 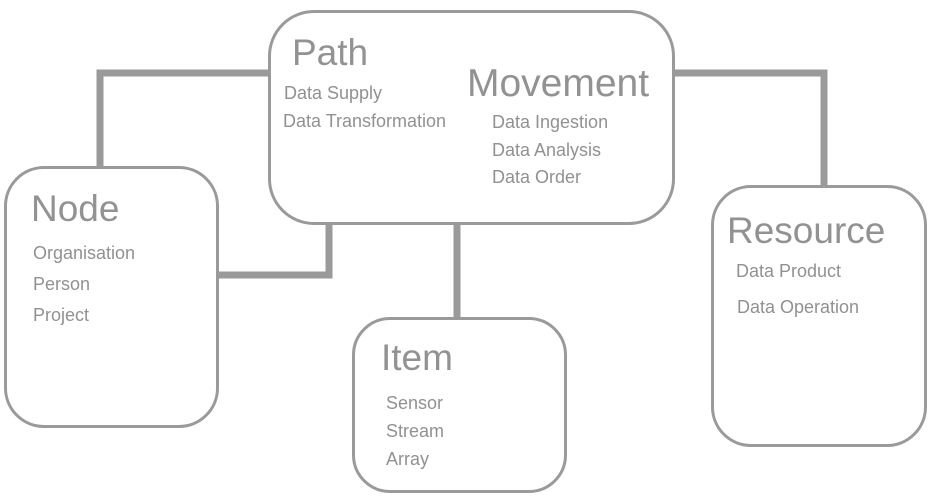 I want to click on edge-path-resource, so click(x=750, y=128).